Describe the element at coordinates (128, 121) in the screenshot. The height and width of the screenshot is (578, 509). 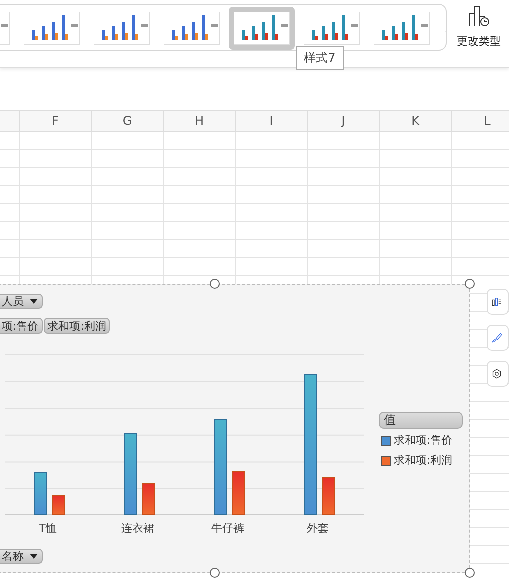
I see `column-header: G` at that location.